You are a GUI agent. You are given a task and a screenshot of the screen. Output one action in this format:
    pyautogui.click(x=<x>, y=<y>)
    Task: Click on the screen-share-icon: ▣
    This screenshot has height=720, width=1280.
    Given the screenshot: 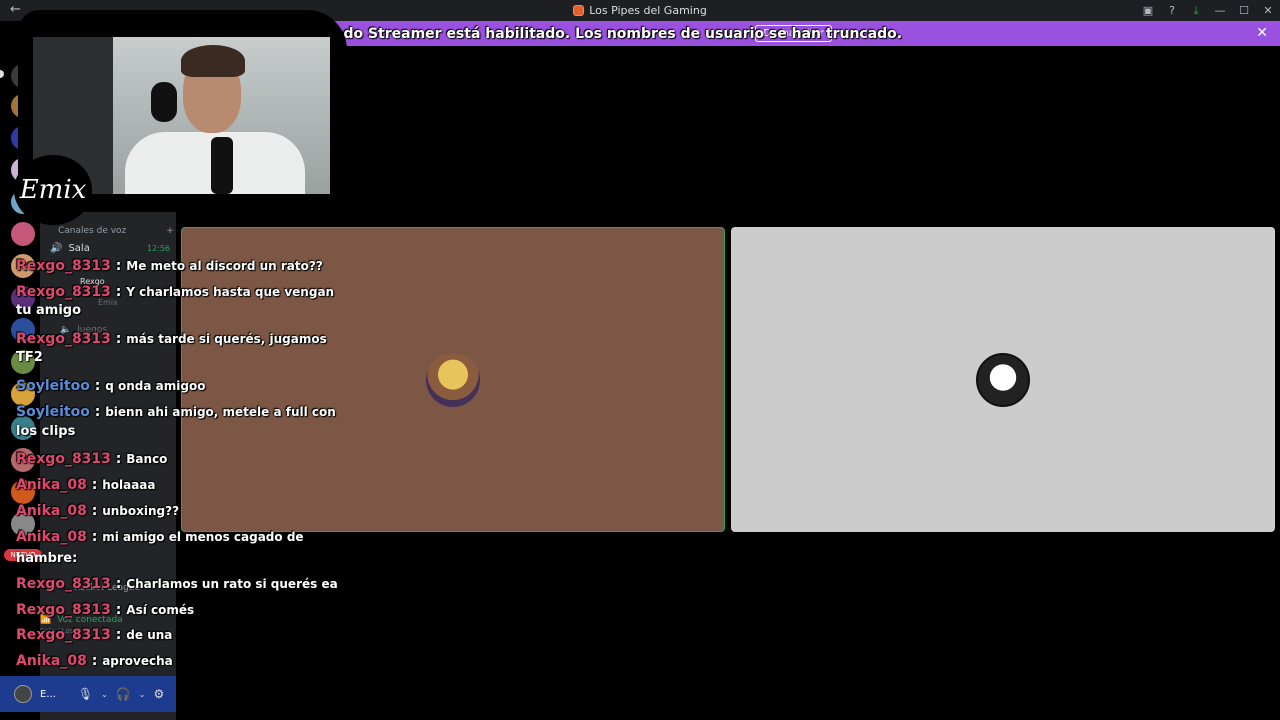 What is the action you would take?
    pyautogui.click(x=1148, y=10)
    